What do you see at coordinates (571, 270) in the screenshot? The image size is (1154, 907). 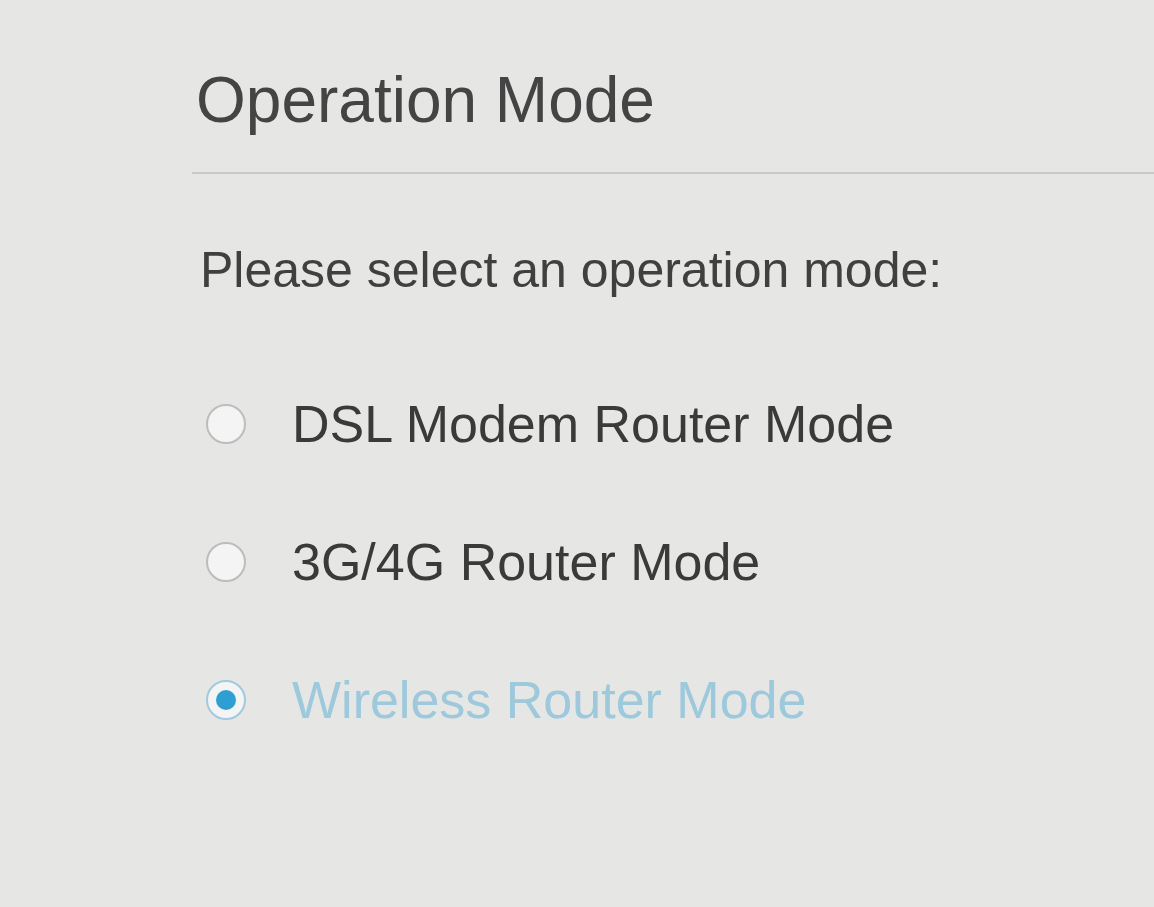 I see `prompt-text: Please select an operation mode:` at bounding box center [571, 270].